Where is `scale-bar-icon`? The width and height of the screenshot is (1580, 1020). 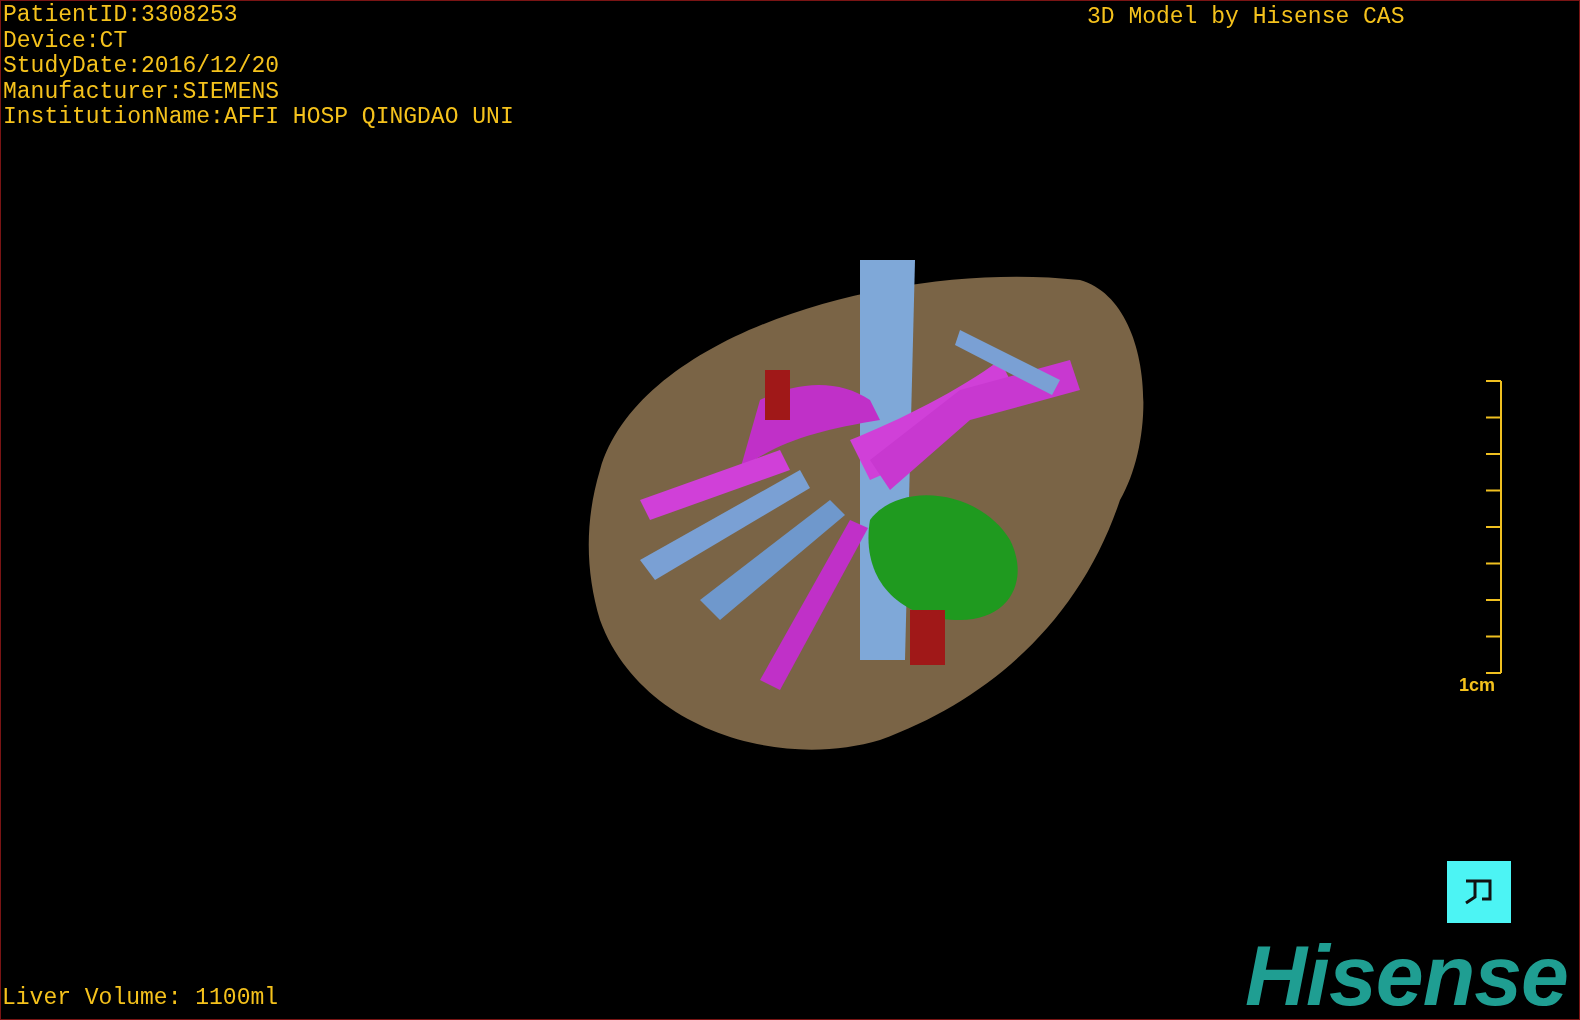 scale-bar-icon is located at coordinates (1494, 527).